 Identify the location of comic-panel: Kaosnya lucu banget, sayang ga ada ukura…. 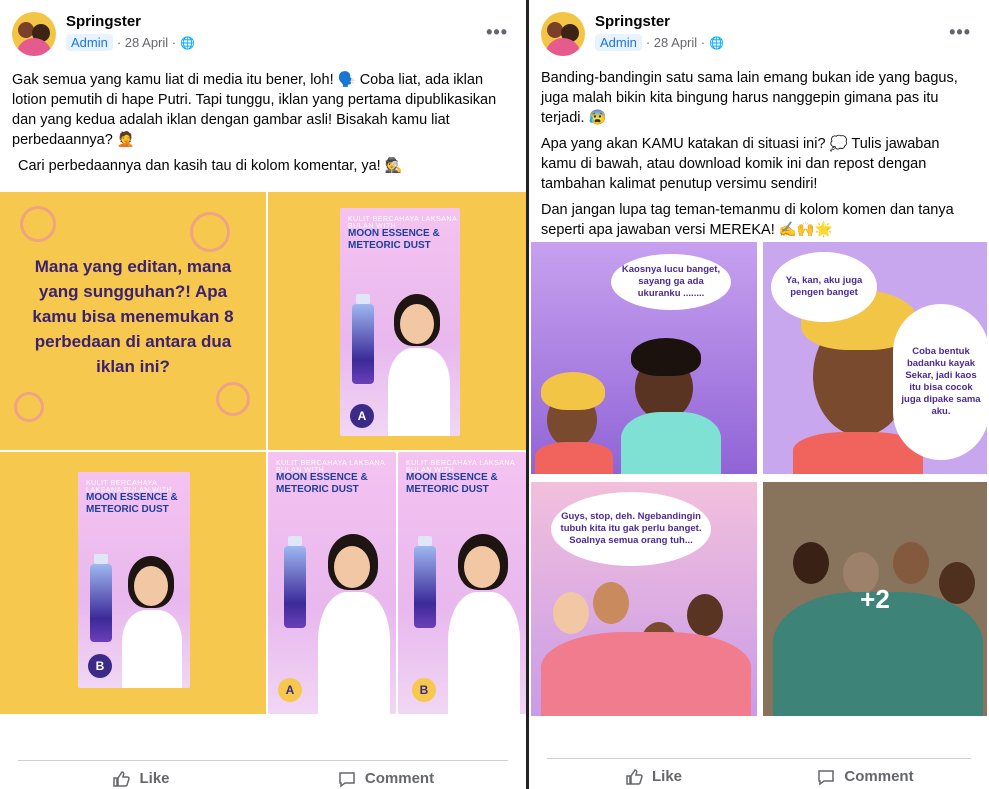
(644, 358).